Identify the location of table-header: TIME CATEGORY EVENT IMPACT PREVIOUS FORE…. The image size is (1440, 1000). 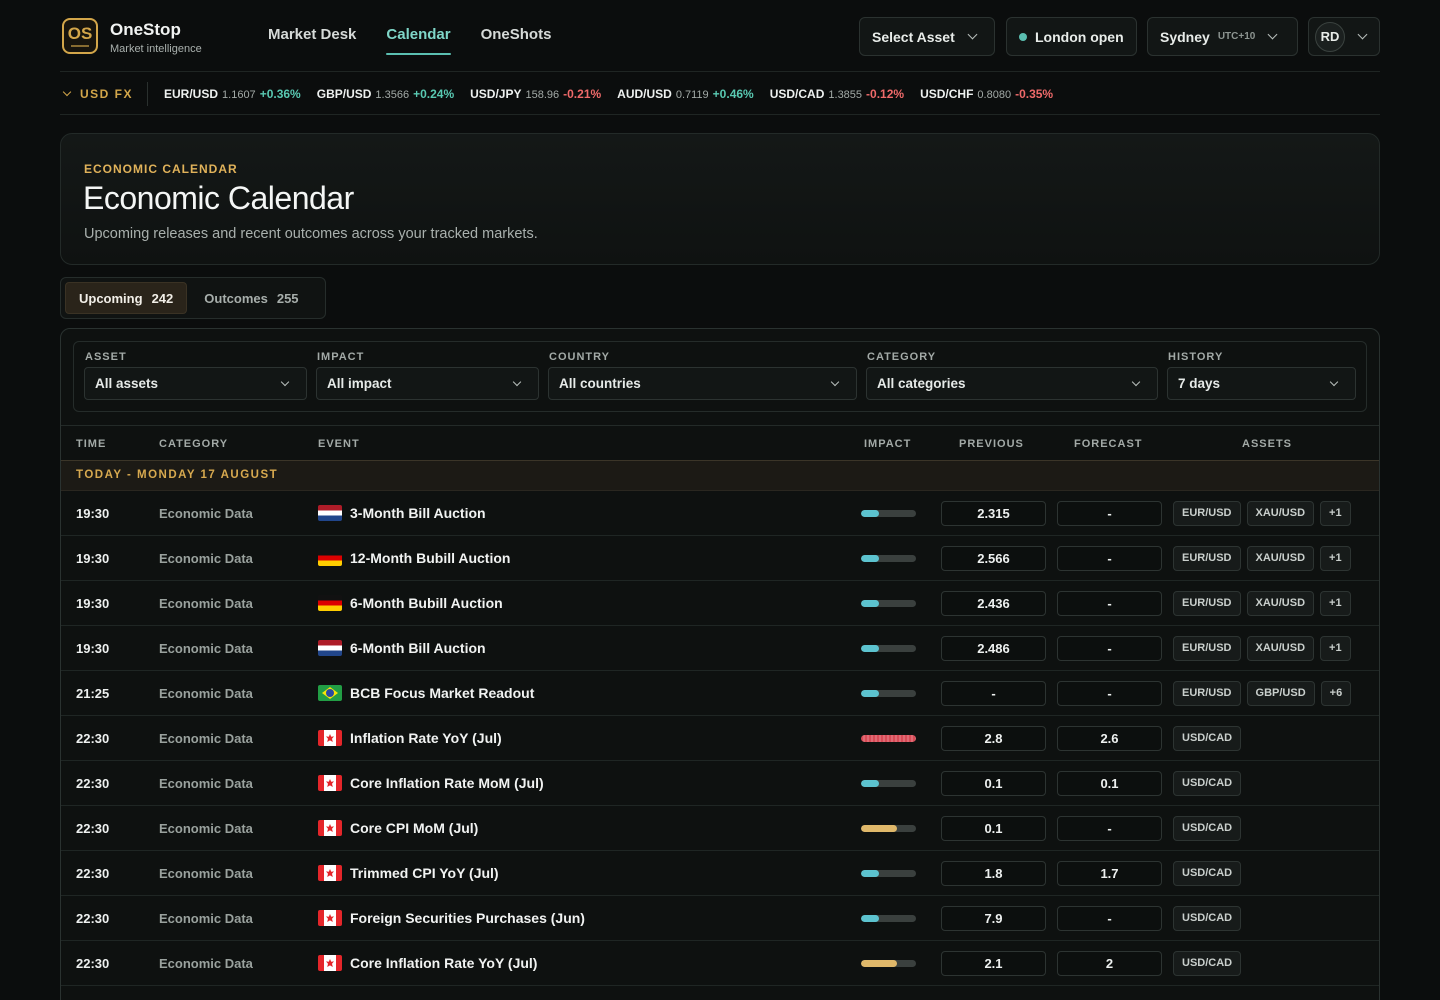
(720, 442).